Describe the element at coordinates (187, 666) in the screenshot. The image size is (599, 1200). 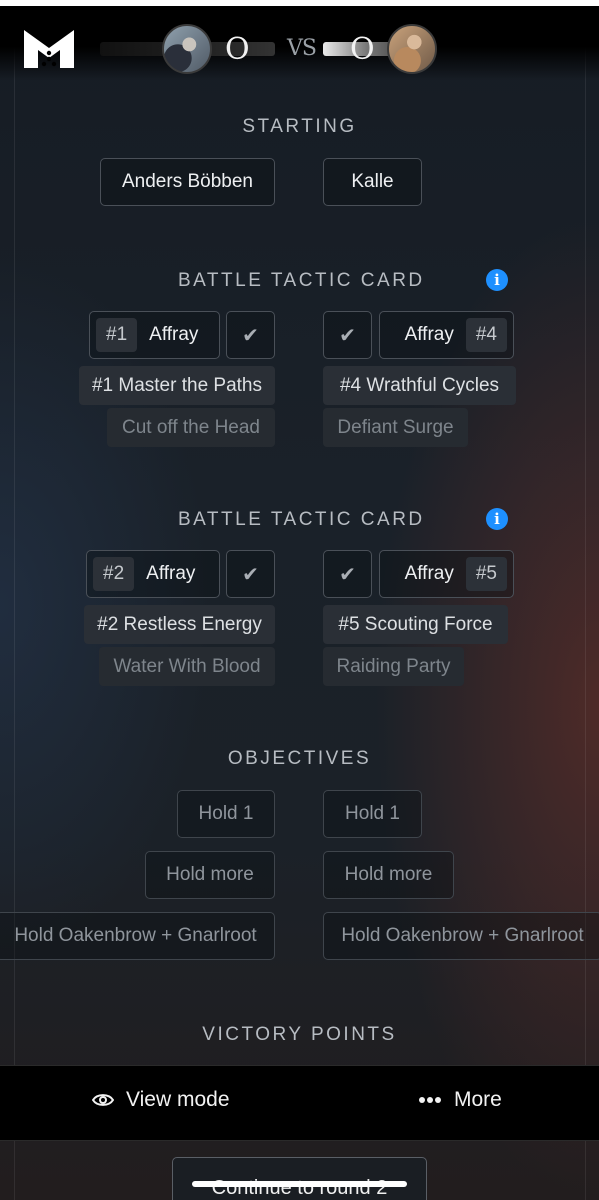
I see `tactic2-left-alt: Water With Blood` at that location.